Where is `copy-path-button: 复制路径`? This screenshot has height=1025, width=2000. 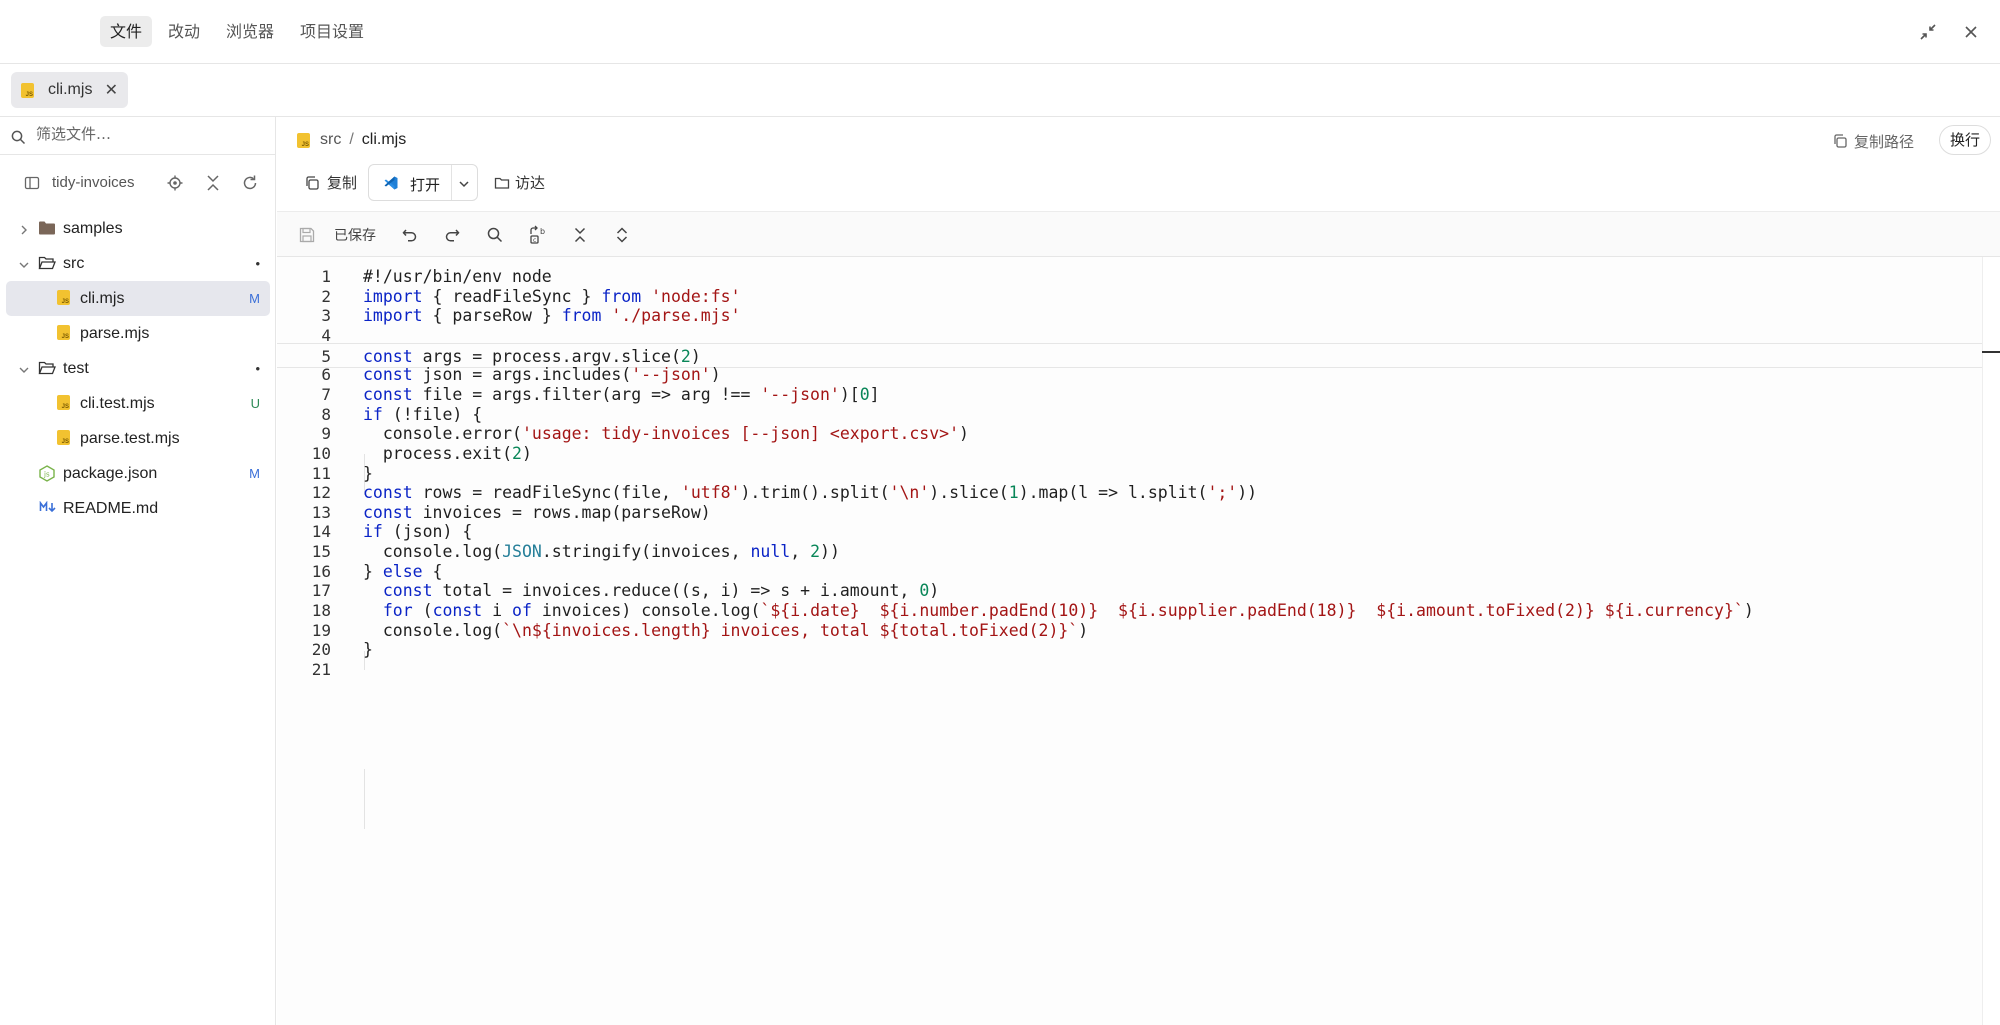 copy-path-button: 复制路径 is located at coordinates (1873, 141).